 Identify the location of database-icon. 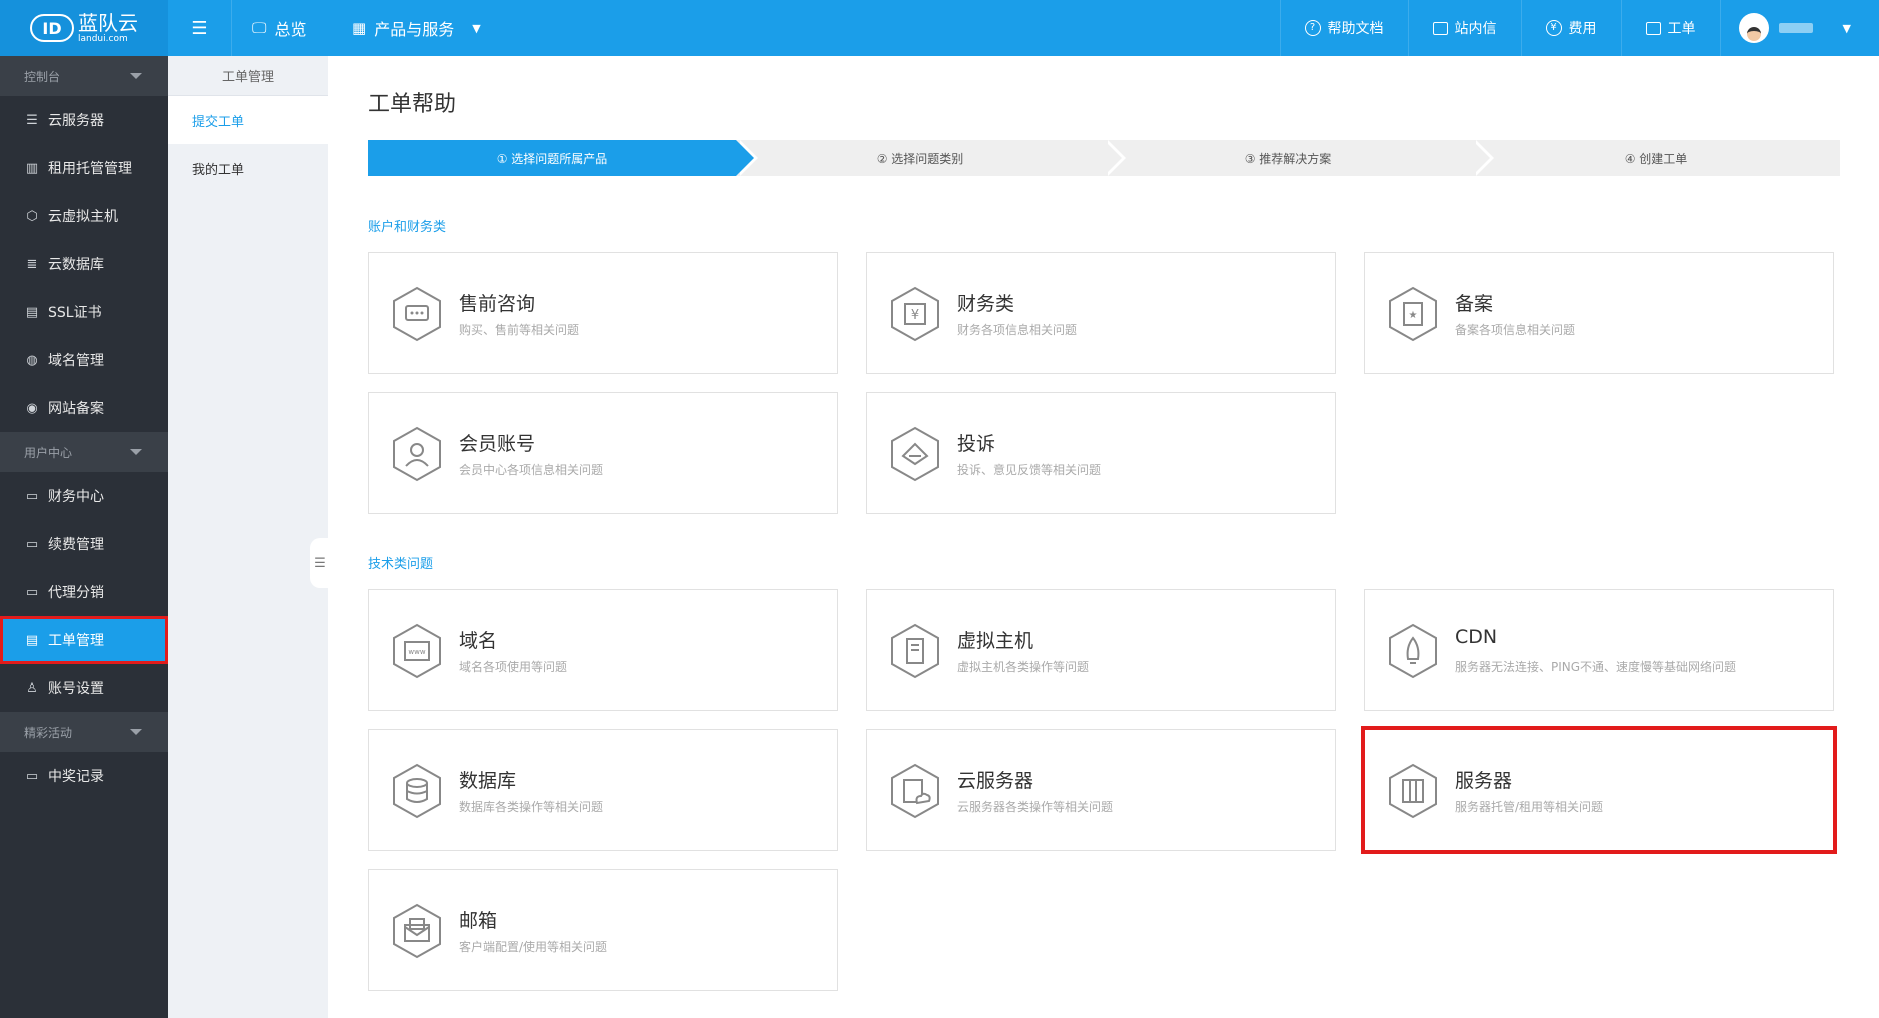
(417, 791).